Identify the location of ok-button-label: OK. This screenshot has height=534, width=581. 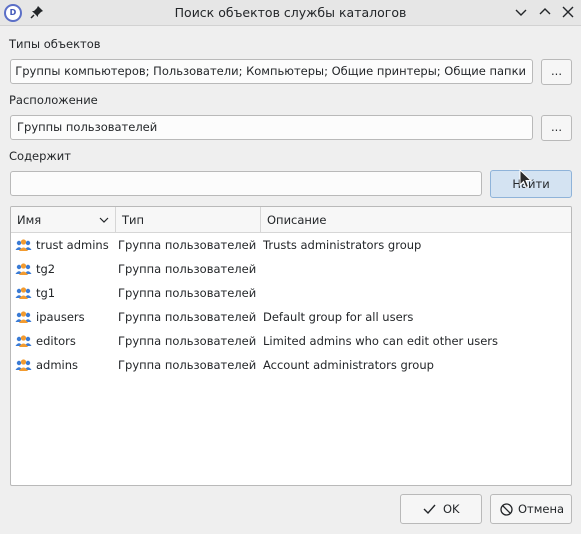
(451, 509).